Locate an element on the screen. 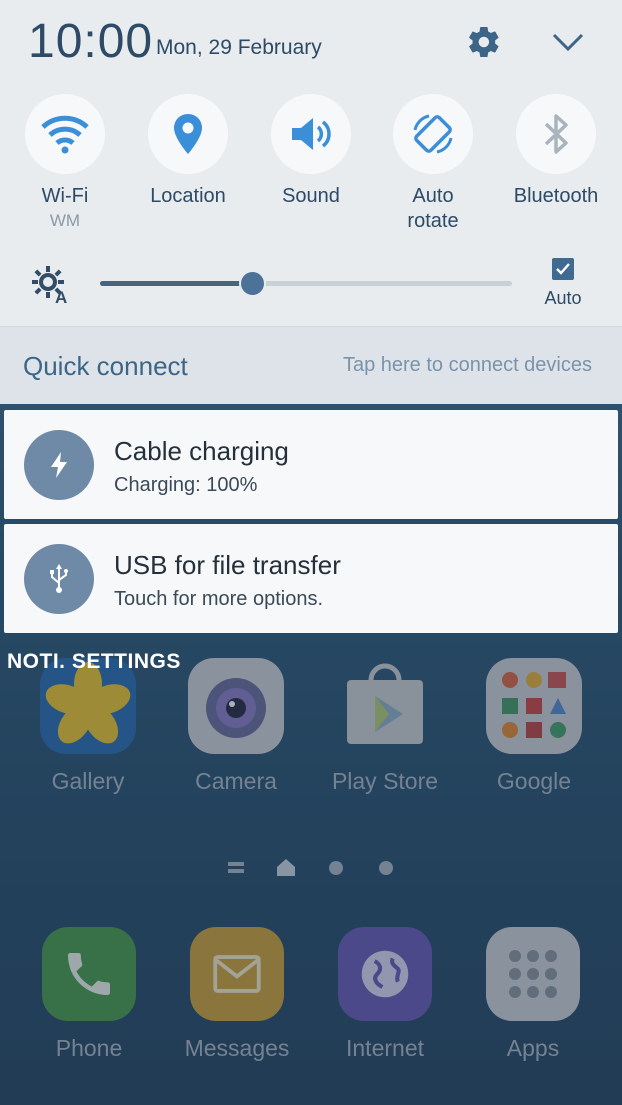  gear-icon is located at coordinates (484, 42).